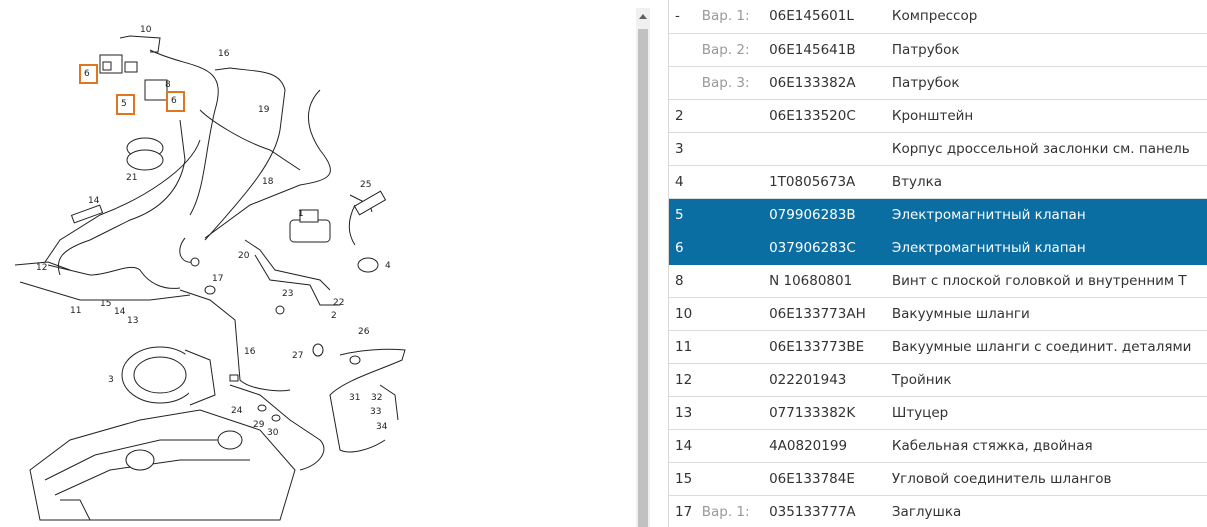  What do you see at coordinates (685, 215) in the screenshot?
I see `position-cell: 5` at bounding box center [685, 215].